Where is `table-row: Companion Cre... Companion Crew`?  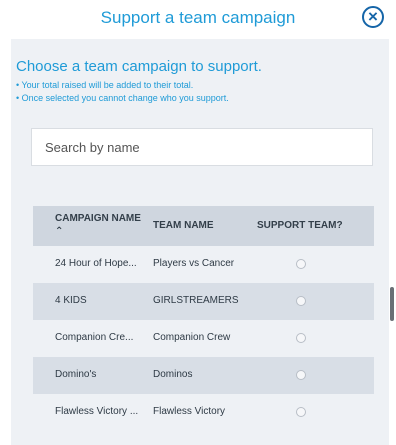 table-row: Companion Cre... Companion Crew is located at coordinates (203, 338).